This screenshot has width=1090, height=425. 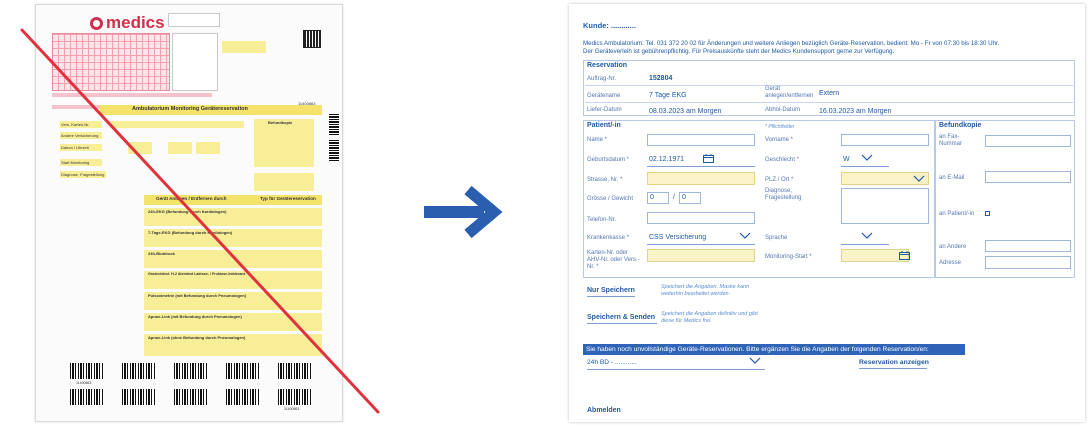 I want to click on name-label: Name *, so click(x=597, y=140).